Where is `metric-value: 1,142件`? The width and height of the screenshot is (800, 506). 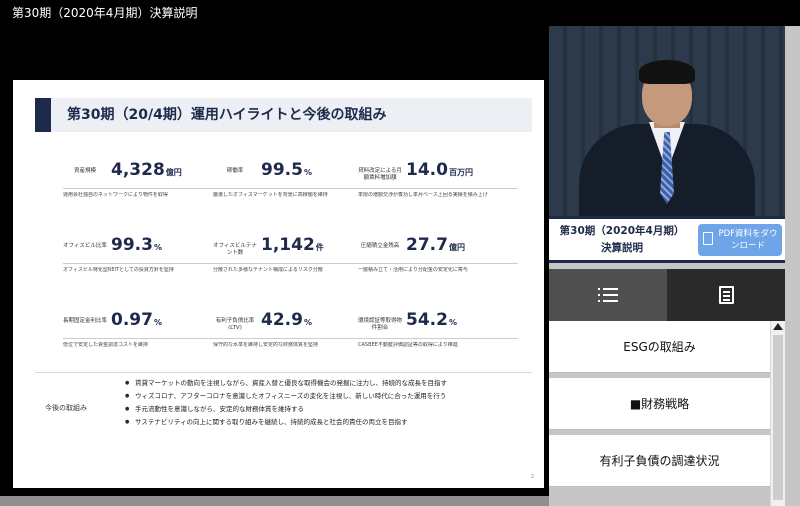
metric-value: 1,142件 is located at coordinates (292, 245).